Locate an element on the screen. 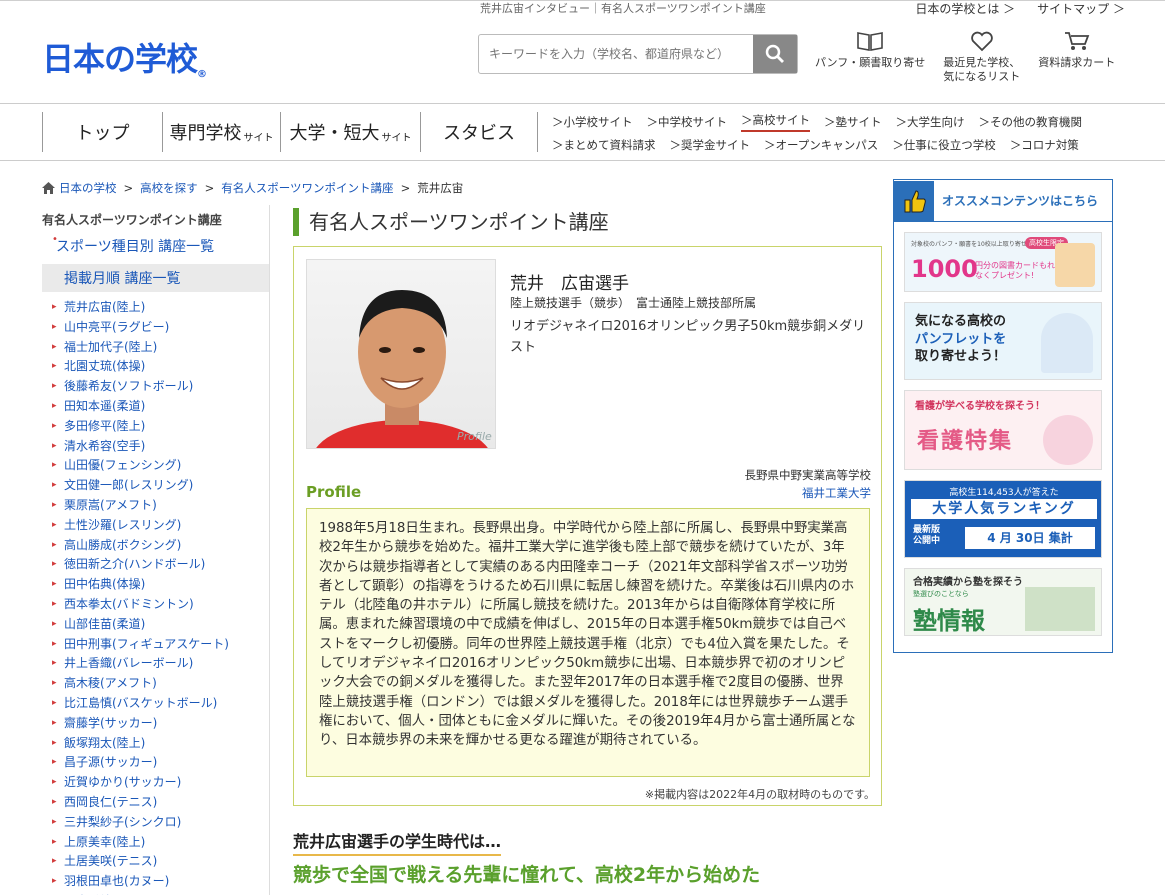  sidebar-athlete-item: 田中佑典(体操) is located at coordinates (155, 585).